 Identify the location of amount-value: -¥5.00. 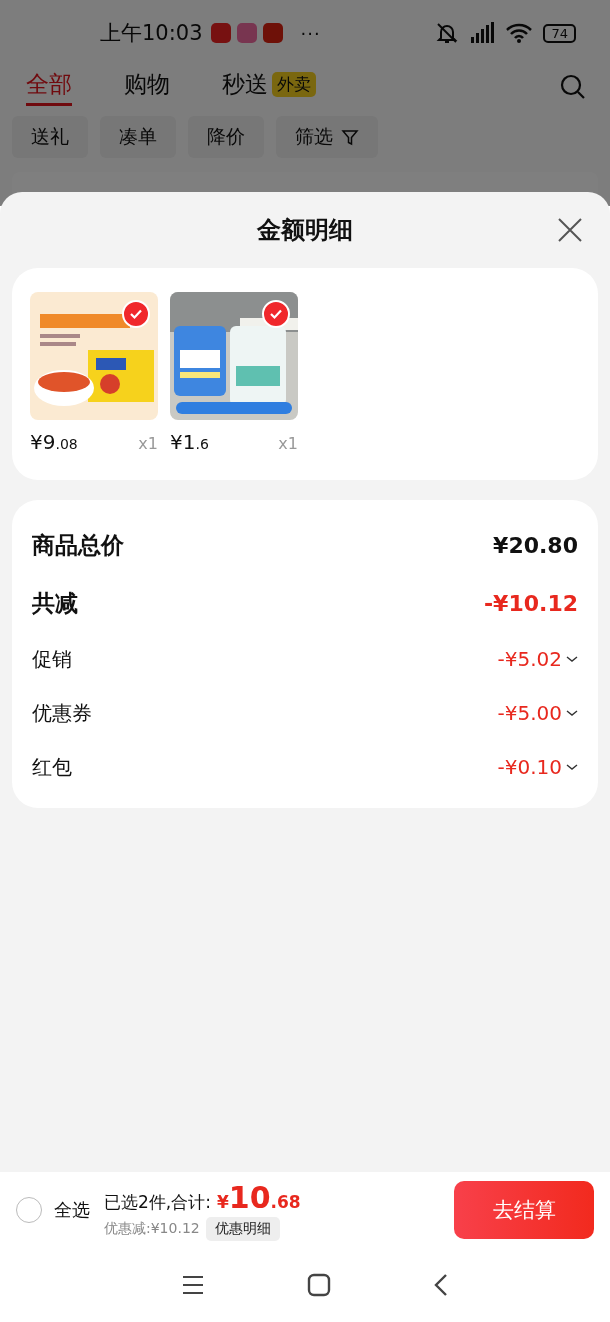
(529, 713).